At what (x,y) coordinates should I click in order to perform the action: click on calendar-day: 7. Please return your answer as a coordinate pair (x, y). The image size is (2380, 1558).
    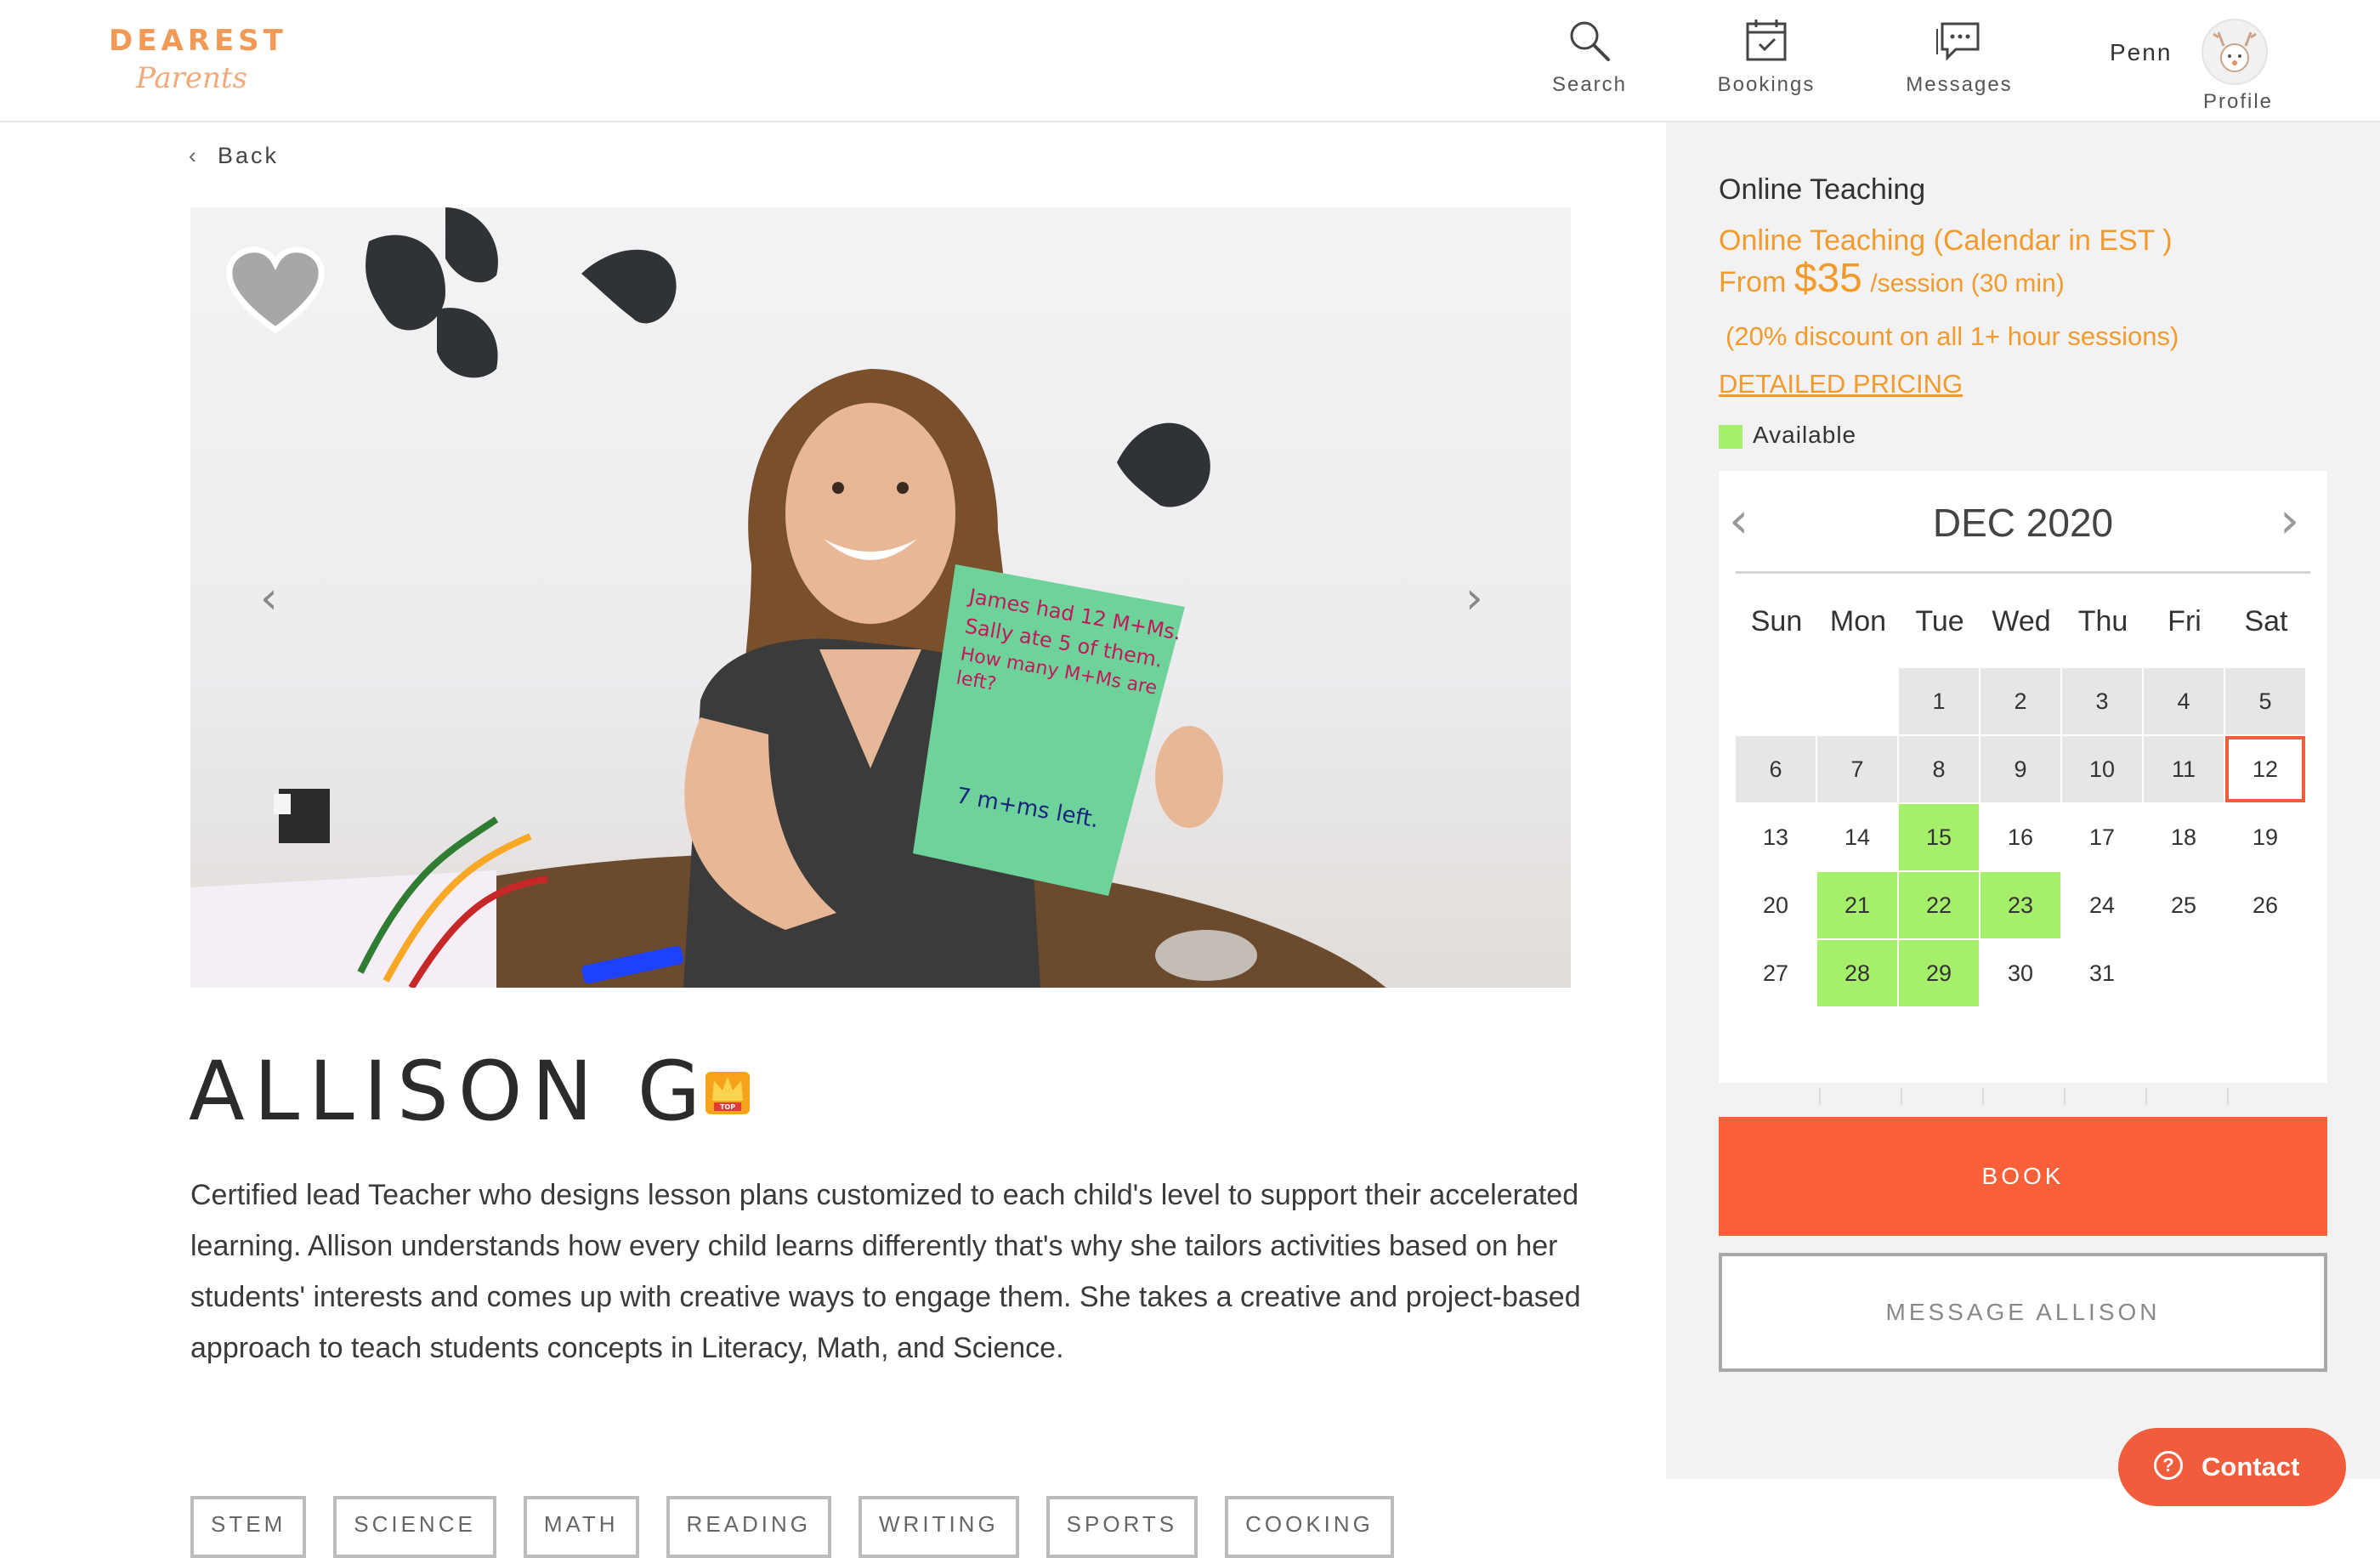
    Looking at the image, I should click on (1857, 769).